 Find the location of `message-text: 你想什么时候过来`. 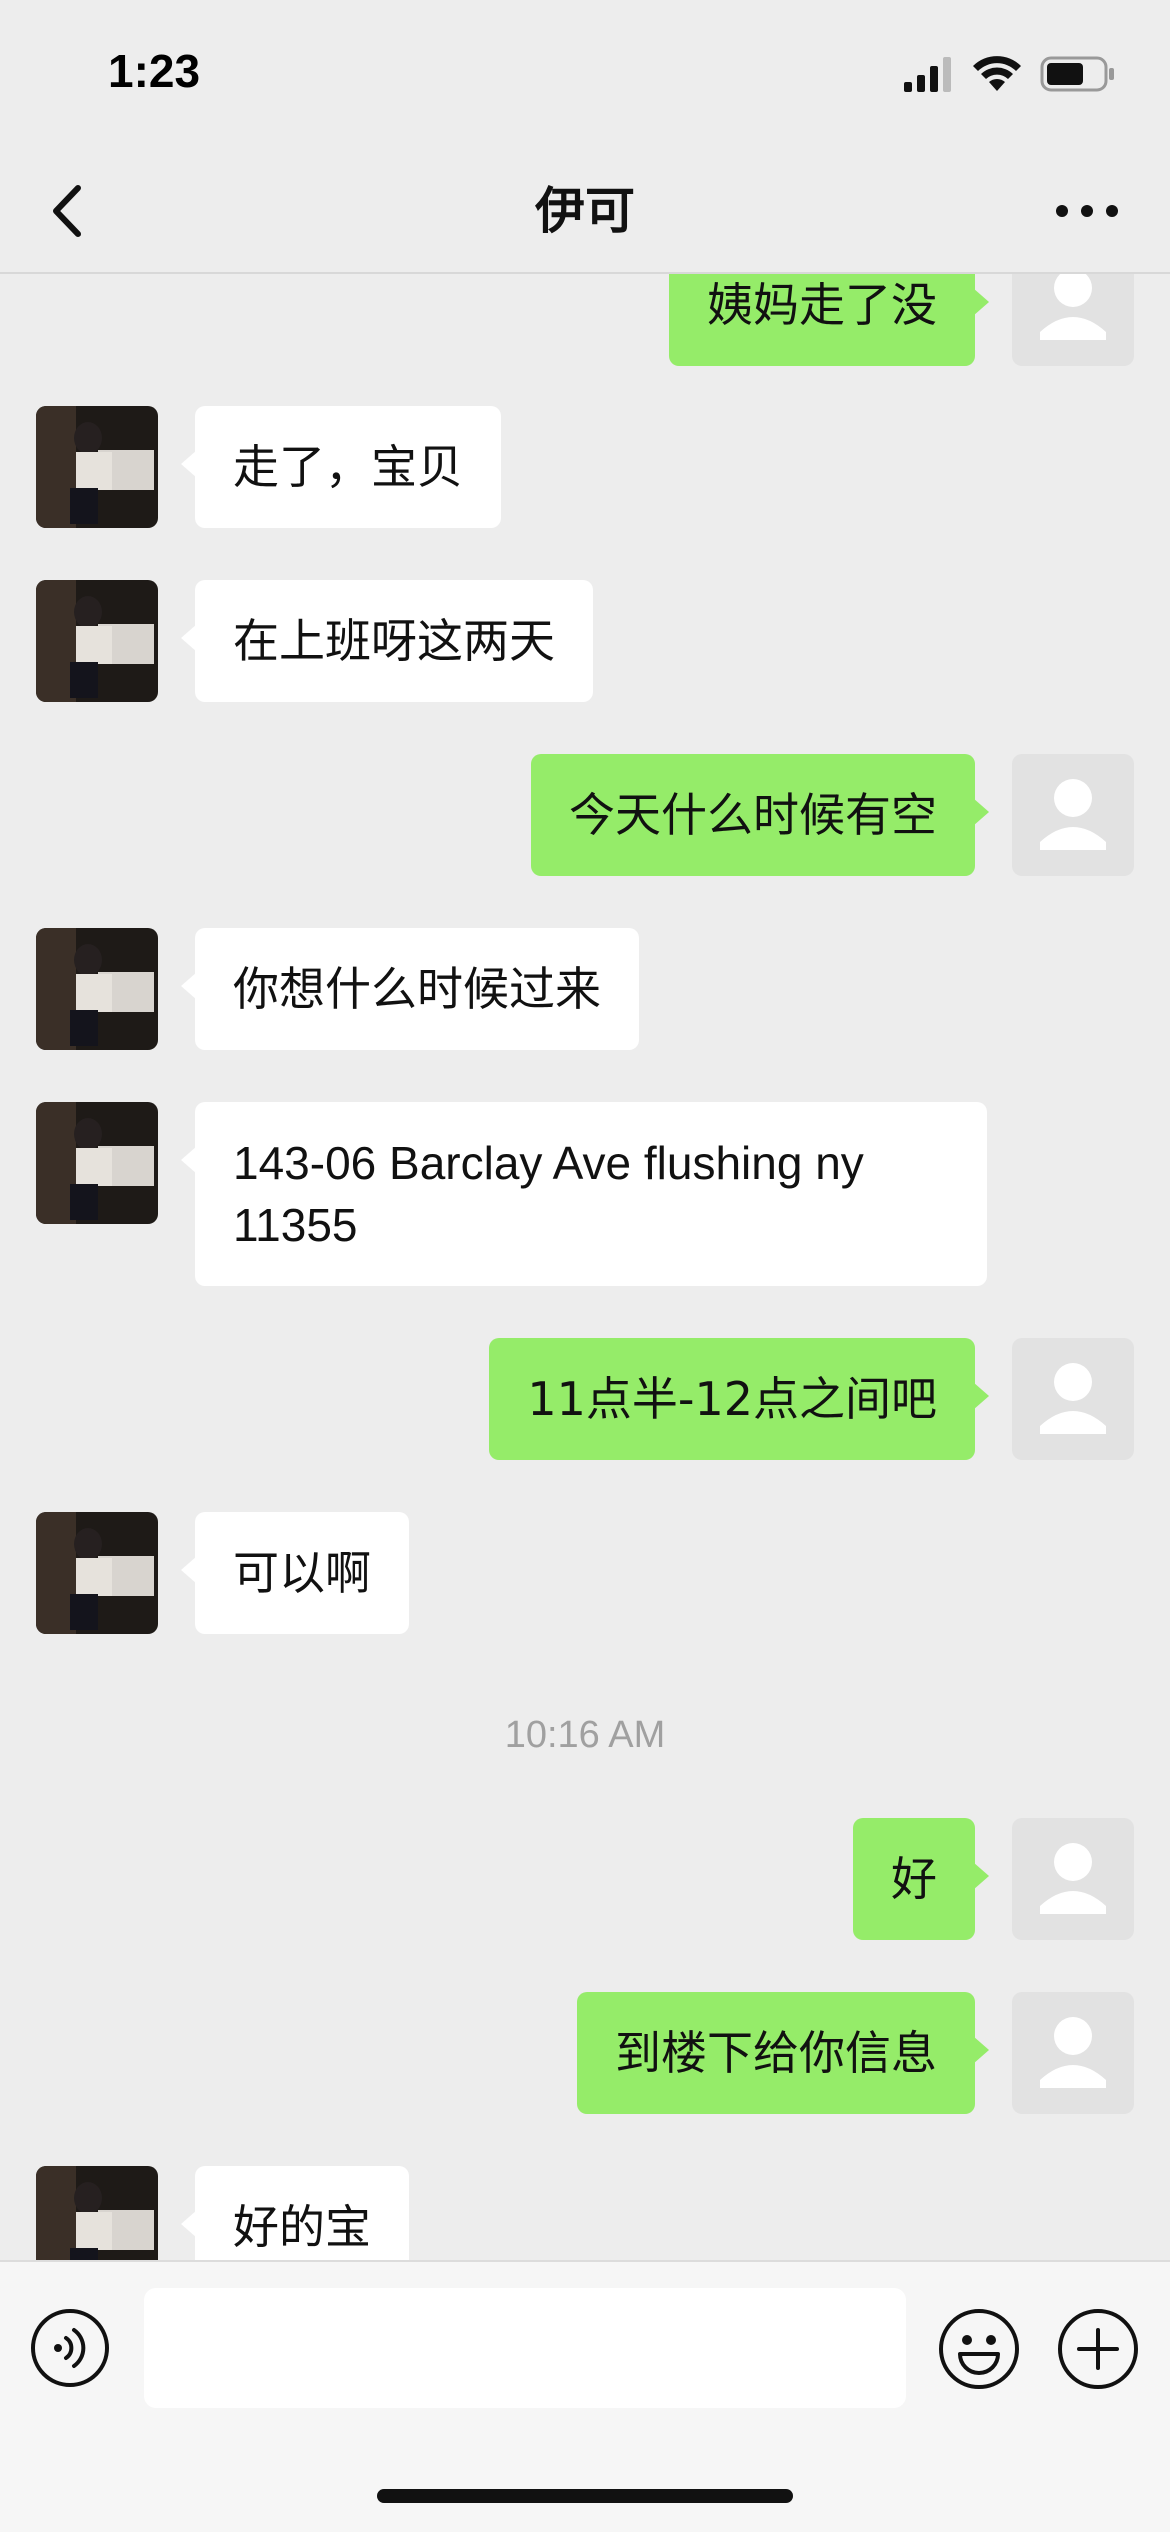

message-text: 你想什么时候过来 is located at coordinates (417, 989).